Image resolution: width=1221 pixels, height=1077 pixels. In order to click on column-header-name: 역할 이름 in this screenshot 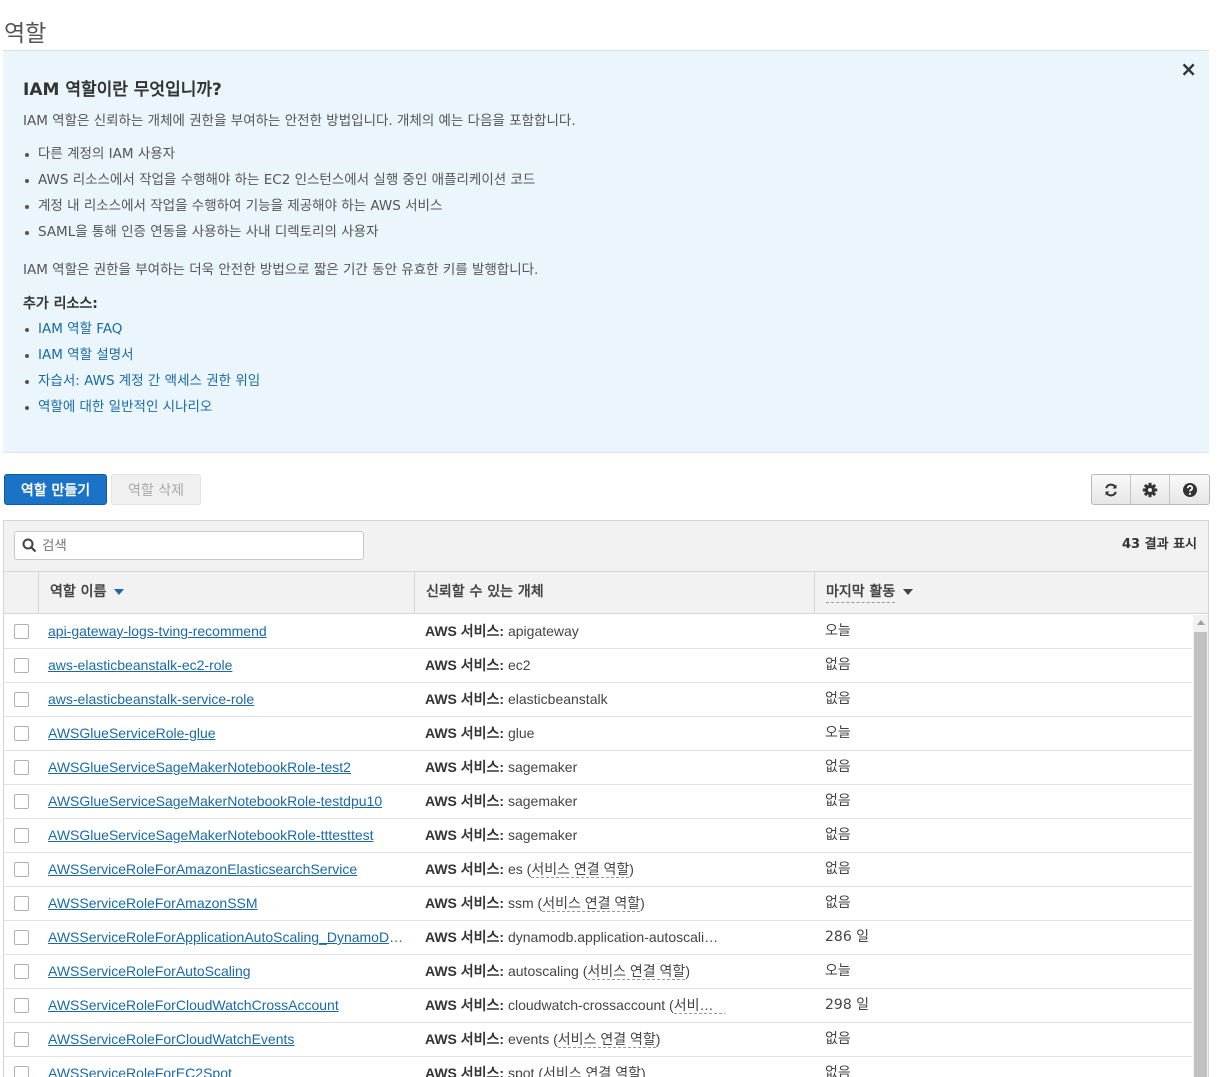, I will do `click(226, 593)`.